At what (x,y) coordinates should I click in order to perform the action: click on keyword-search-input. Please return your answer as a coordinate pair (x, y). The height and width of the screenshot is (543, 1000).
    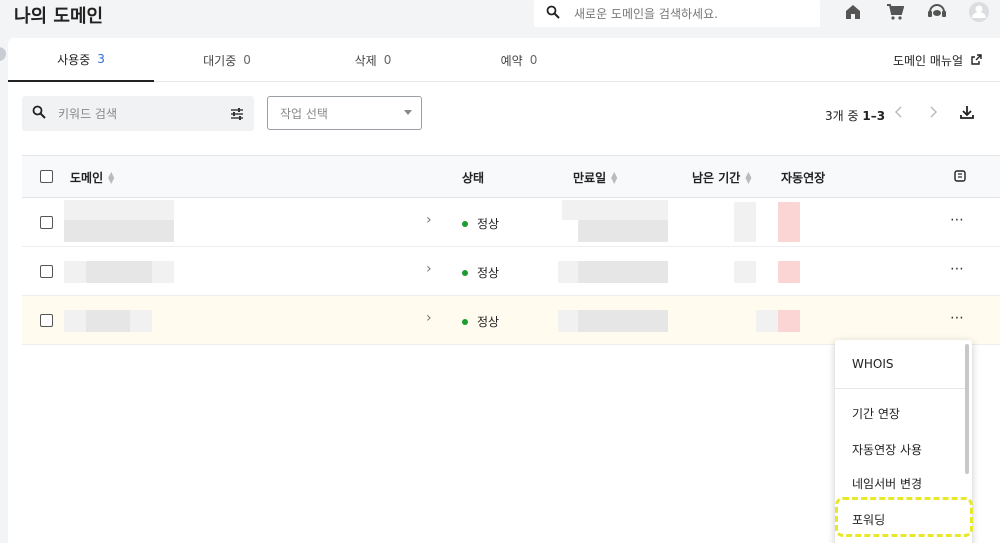
    Looking at the image, I should click on (133, 113).